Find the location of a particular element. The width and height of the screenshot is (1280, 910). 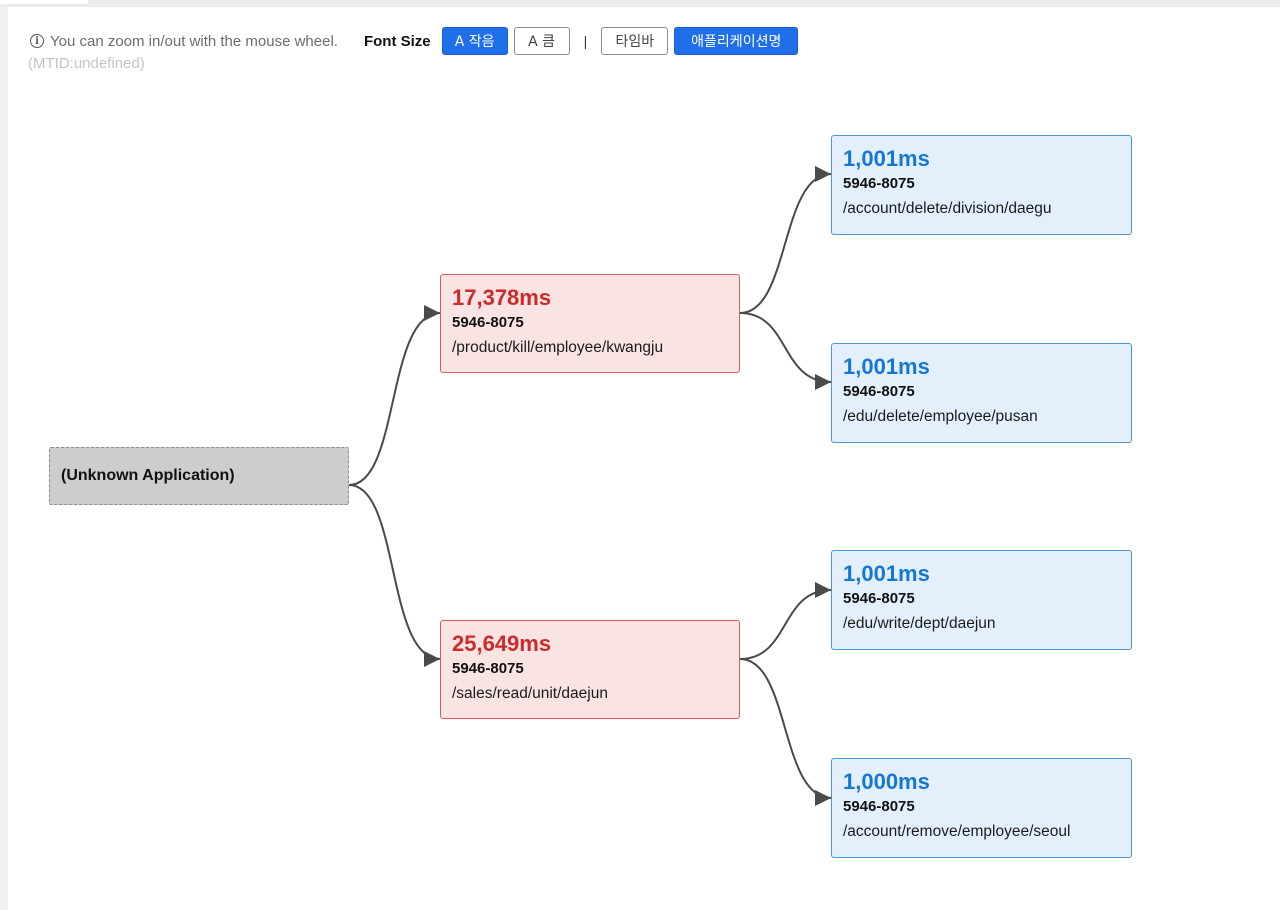

trace-node-n5: 1,001ms 5946-8075 /edu/write/dept/daejun is located at coordinates (981, 600).